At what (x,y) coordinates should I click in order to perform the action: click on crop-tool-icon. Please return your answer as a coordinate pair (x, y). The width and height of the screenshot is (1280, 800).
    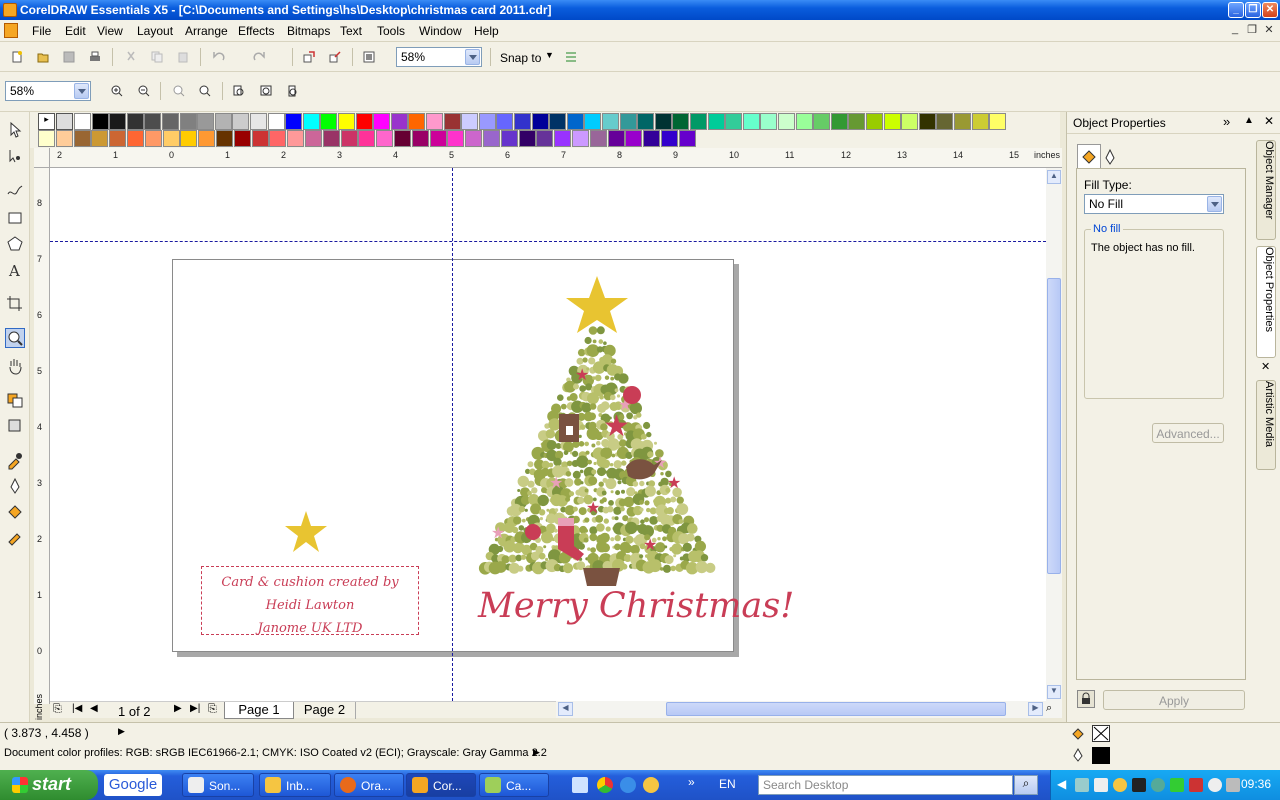
    Looking at the image, I should click on (15, 304).